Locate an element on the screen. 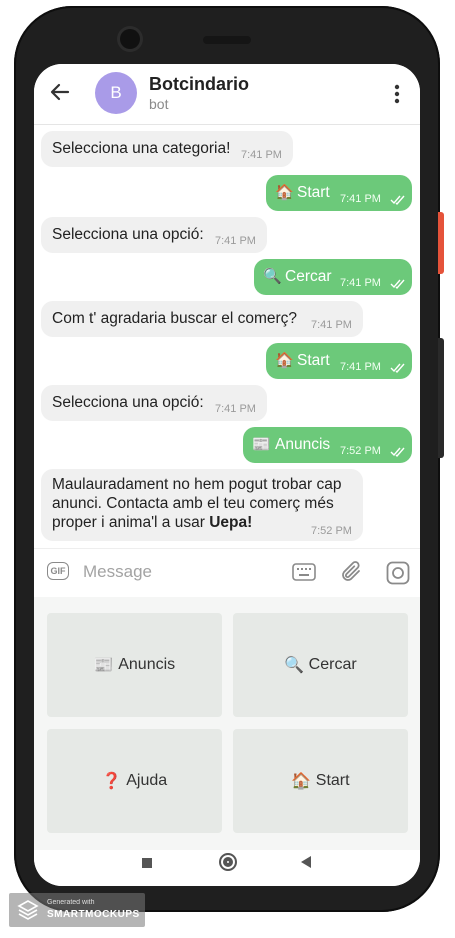 Image resolution: width=455 pixels, height=938 pixels. more-vertical-icon is located at coordinates (397, 94).